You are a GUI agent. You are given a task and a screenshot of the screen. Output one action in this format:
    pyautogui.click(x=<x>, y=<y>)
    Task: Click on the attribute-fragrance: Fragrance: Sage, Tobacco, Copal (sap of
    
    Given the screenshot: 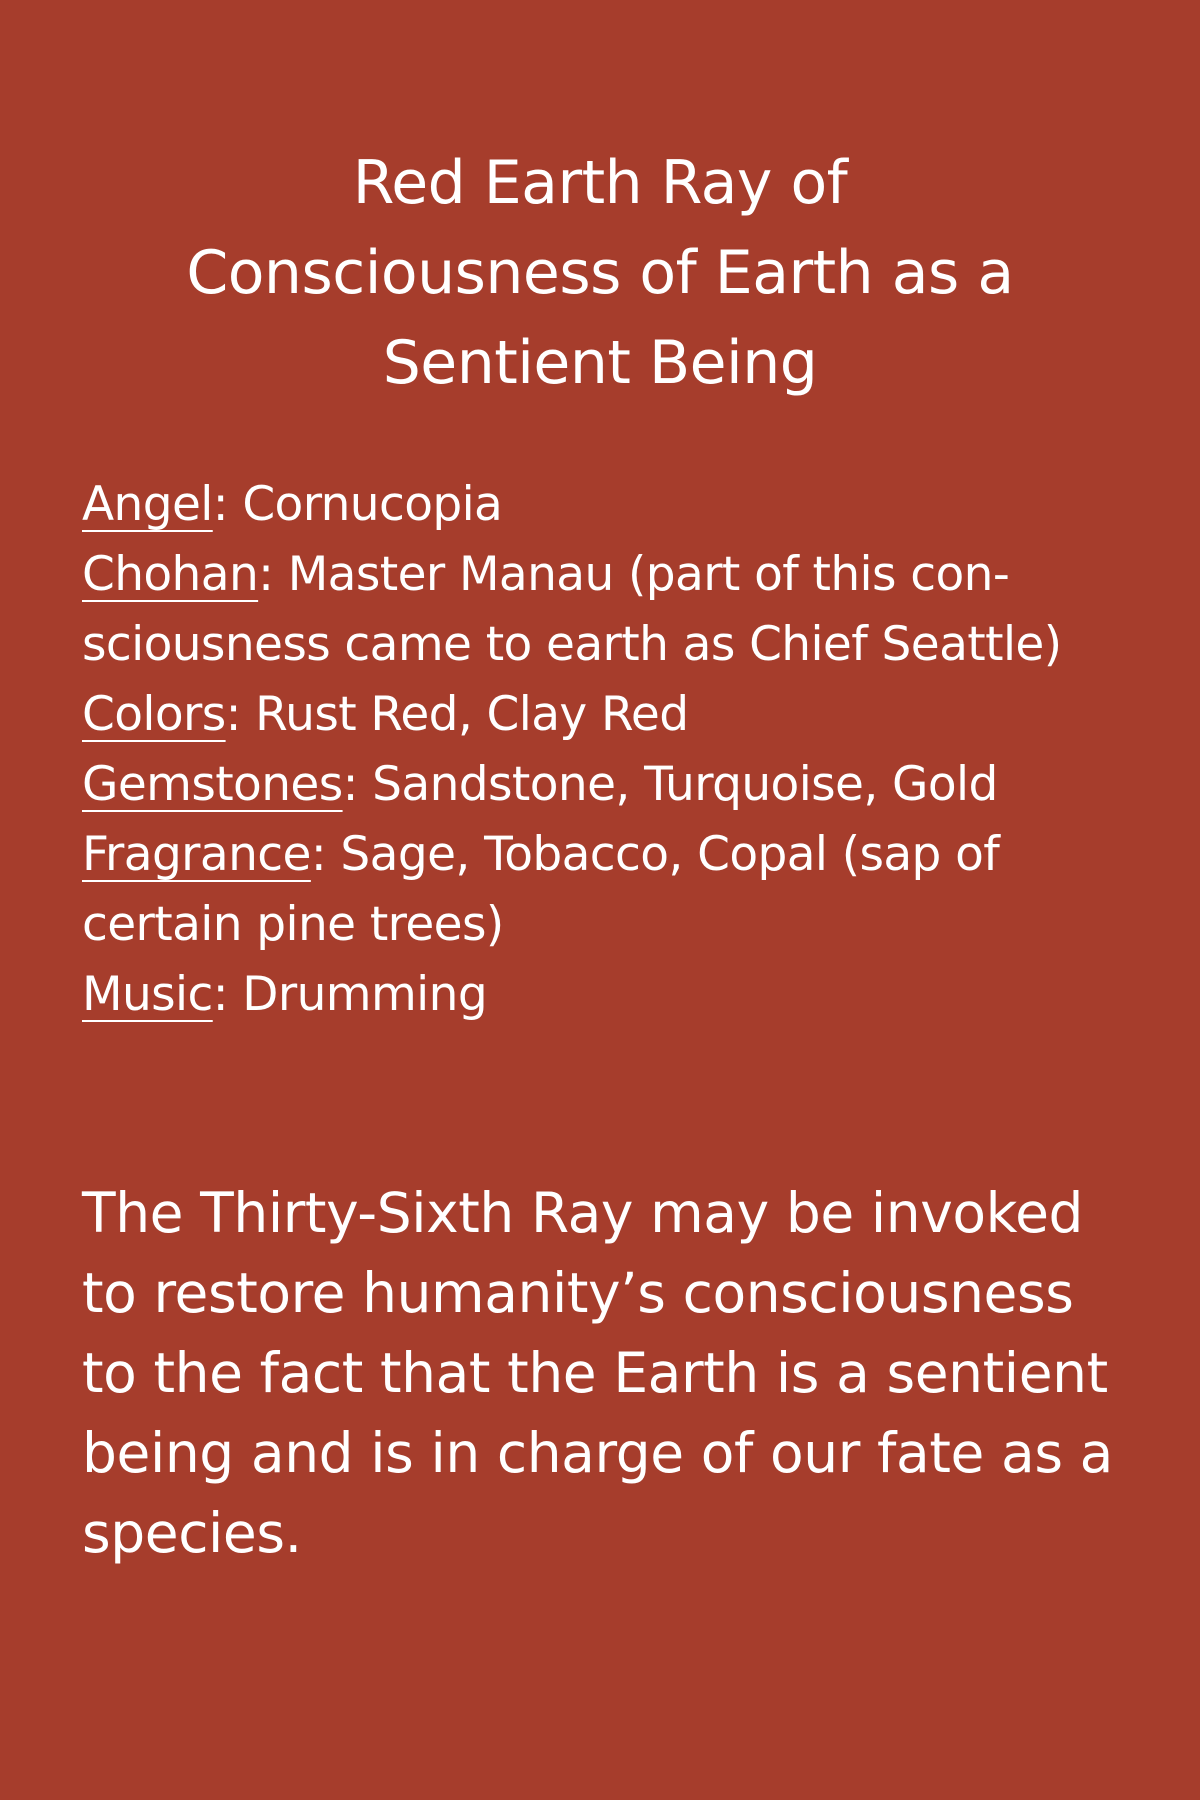 What is the action you would take?
    pyautogui.click(x=612, y=855)
    